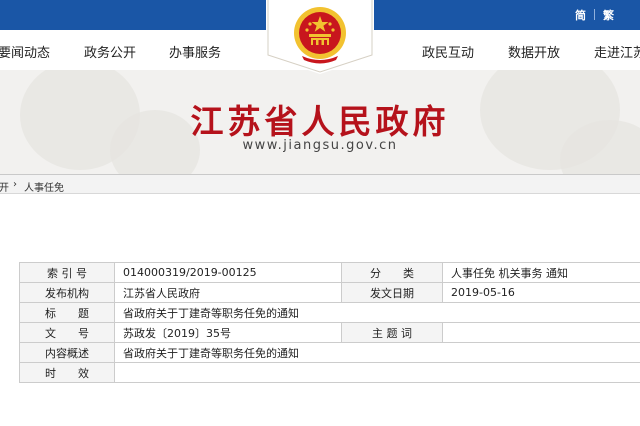 Image resolution: width=640 pixels, height=426 pixels. What do you see at coordinates (320, 184) in the screenshot?
I see `breadcrumb: 开 › 人事任免` at bounding box center [320, 184].